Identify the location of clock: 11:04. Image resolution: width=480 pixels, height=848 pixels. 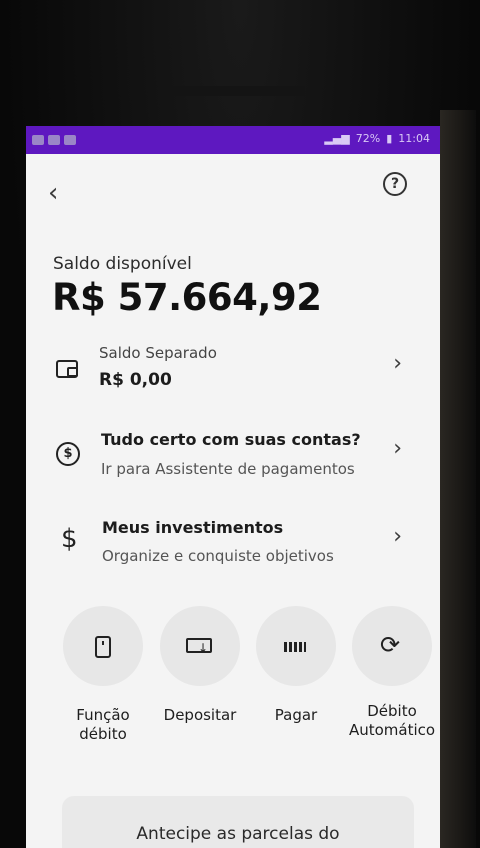
(414, 138).